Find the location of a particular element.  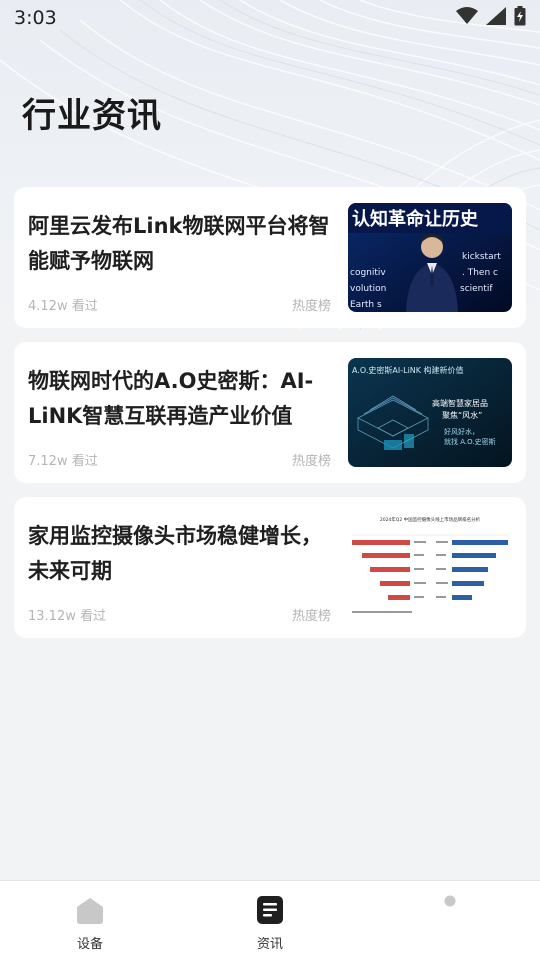

news-views: 13.12w 看过 is located at coordinates (67, 616).